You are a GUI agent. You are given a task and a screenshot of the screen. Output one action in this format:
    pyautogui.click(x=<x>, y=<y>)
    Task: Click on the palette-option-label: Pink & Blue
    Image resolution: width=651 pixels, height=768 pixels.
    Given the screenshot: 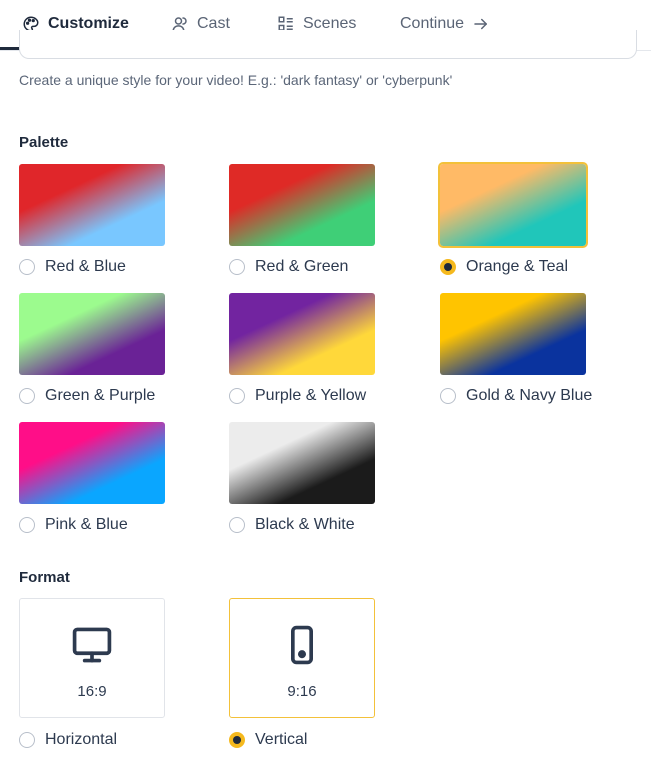 What is the action you would take?
    pyautogui.click(x=86, y=524)
    